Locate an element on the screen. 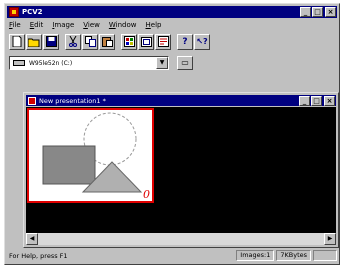  child-minimize-button: _ is located at coordinates (304, 101).